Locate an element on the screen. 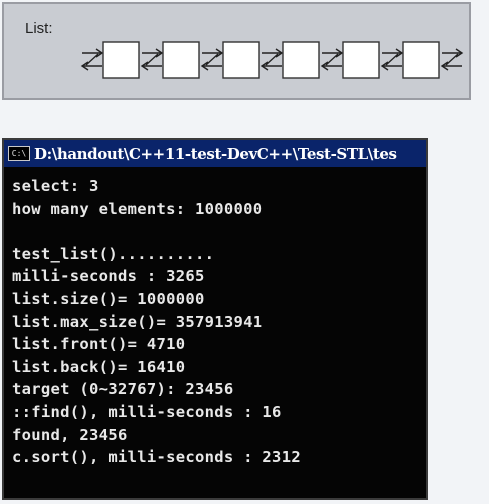  console-line: c.sort(), milli-seconds : 2312 is located at coordinates (156, 457).